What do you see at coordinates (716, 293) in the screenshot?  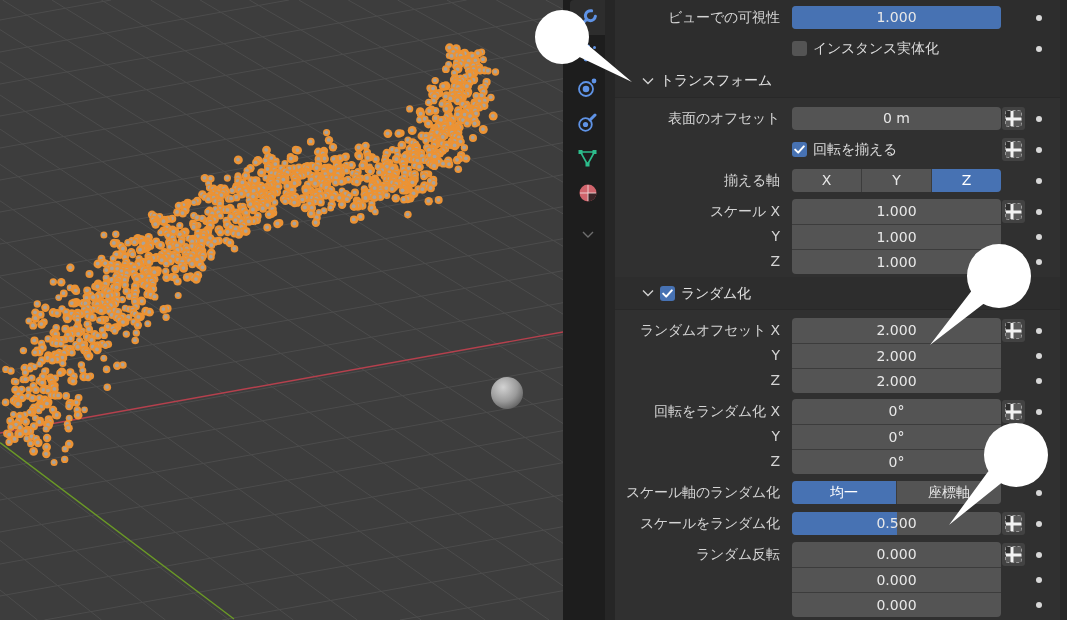 I see `panel-title: ランダム化` at bounding box center [716, 293].